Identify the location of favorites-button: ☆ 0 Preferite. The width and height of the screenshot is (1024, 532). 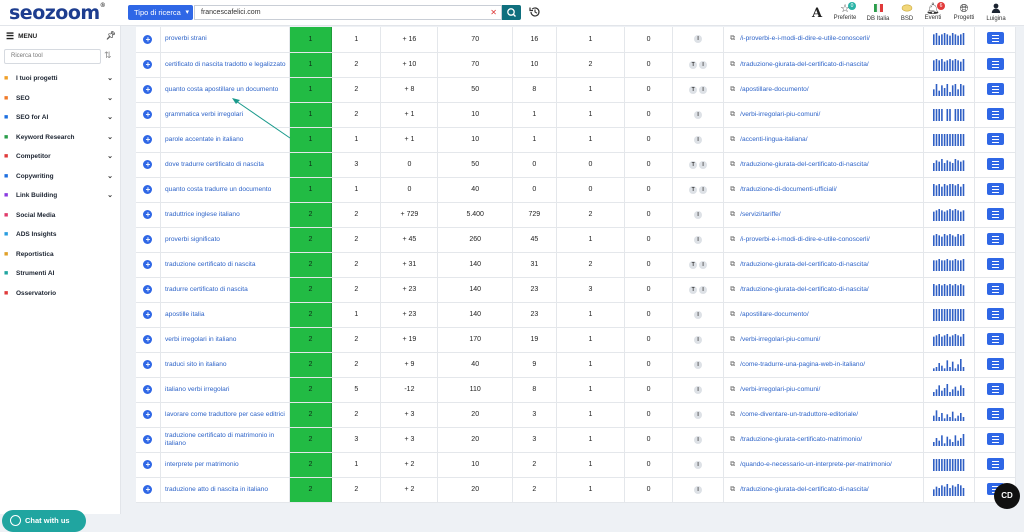
(845, 11).